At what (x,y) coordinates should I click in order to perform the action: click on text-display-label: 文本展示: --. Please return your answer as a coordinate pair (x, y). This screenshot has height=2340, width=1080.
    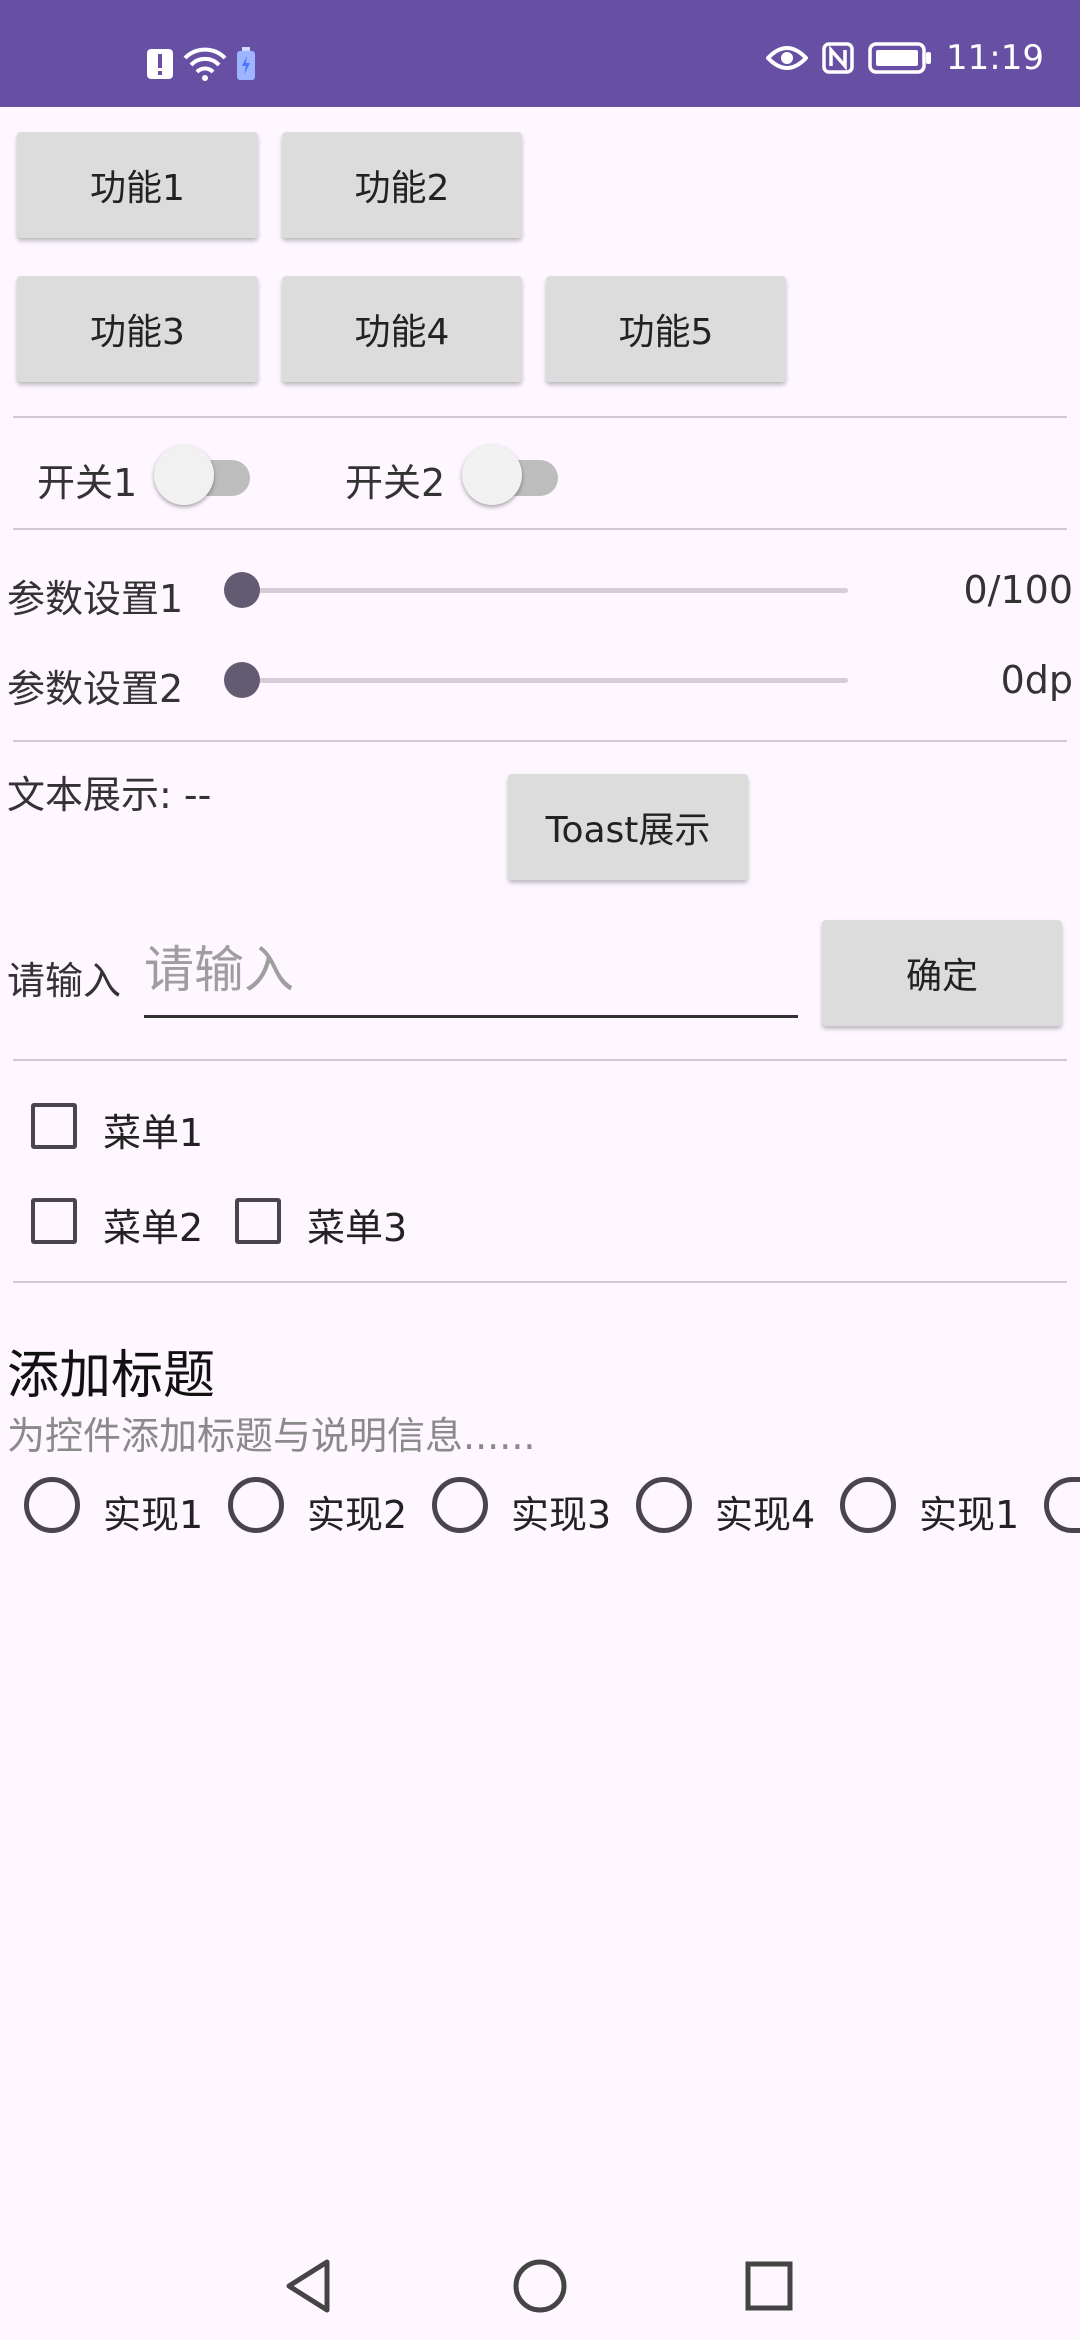
    Looking at the image, I should click on (109, 795).